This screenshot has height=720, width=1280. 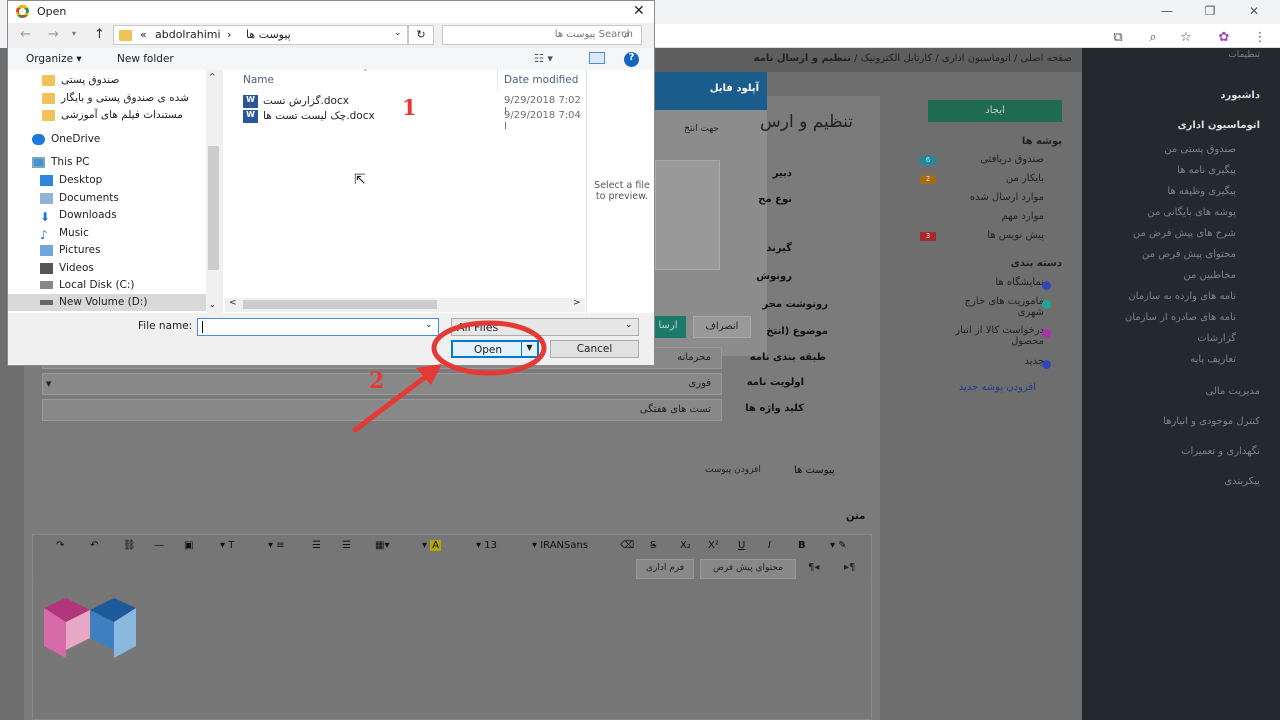 What do you see at coordinates (1224, 38) in the screenshot?
I see `extension-icon: ✿` at bounding box center [1224, 38].